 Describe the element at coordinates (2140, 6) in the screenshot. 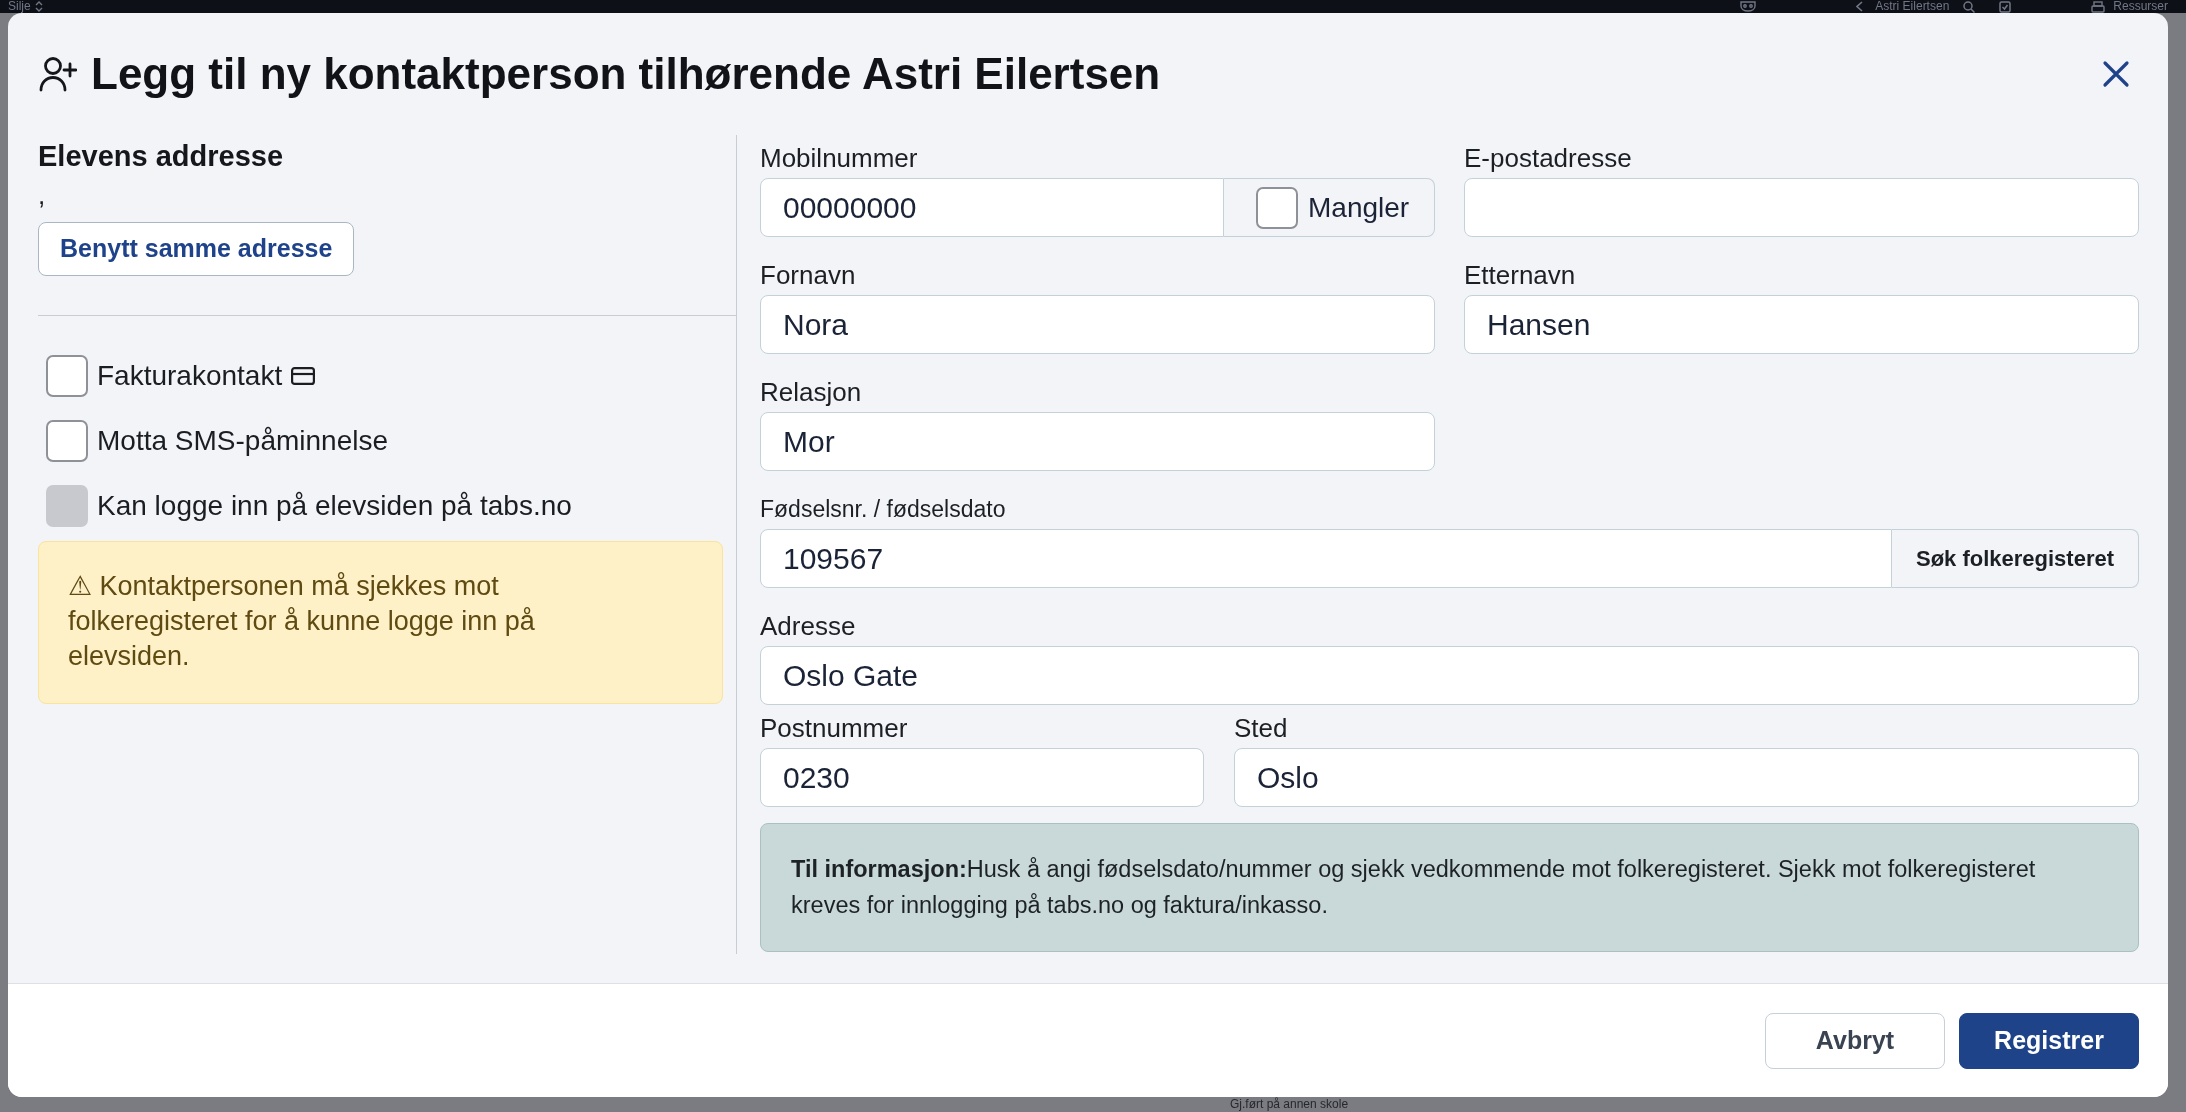

I see `resources-link: Ressurser` at that location.